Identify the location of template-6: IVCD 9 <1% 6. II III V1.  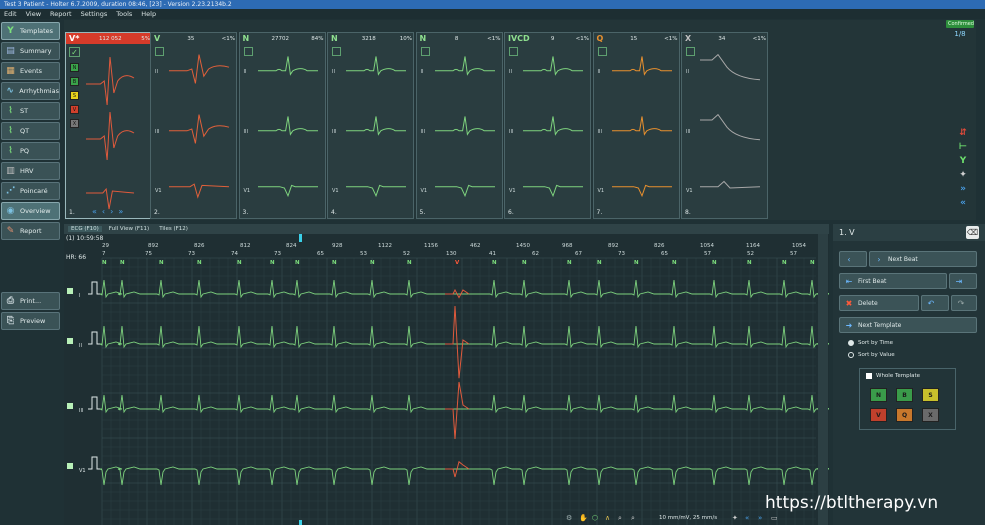
(547, 125).